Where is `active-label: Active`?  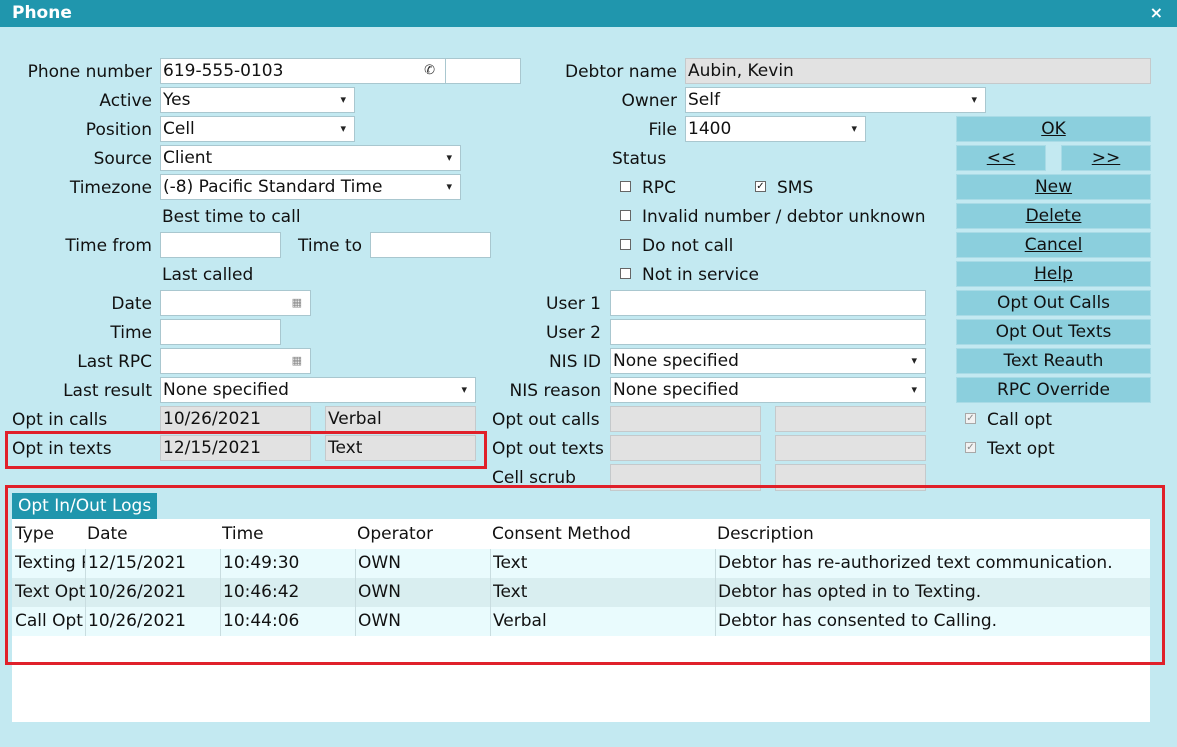 active-label: Active is located at coordinates (125, 101).